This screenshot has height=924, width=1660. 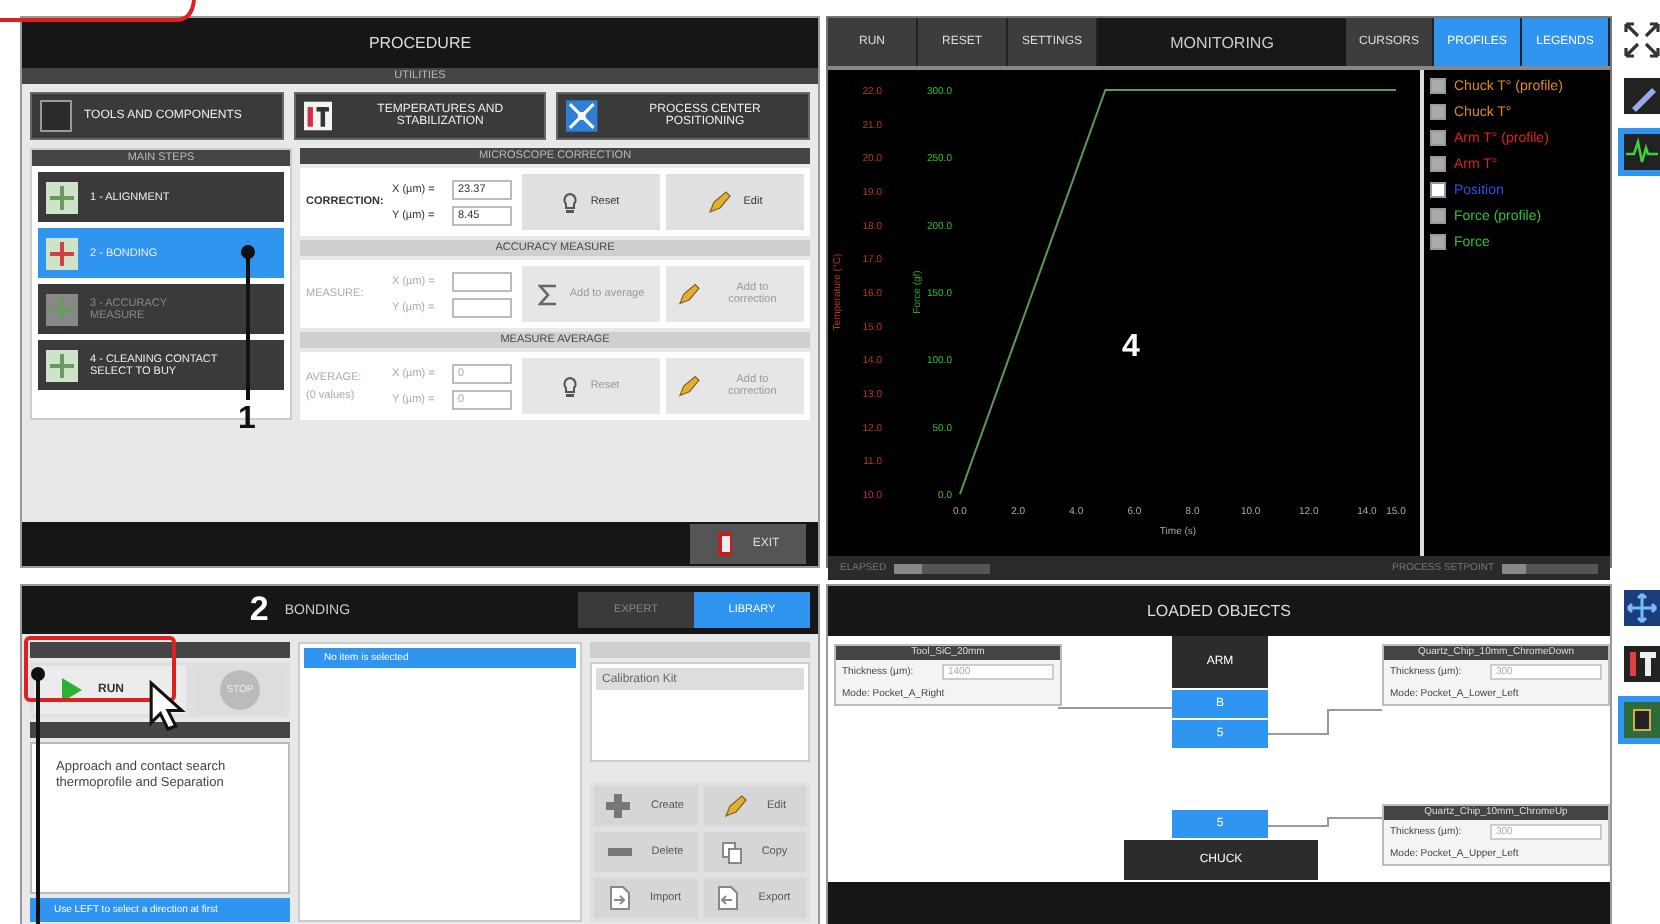 What do you see at coordinates (619, 852) in the screenshot?
I see `minus-icon` at bounding box center [619, 852].